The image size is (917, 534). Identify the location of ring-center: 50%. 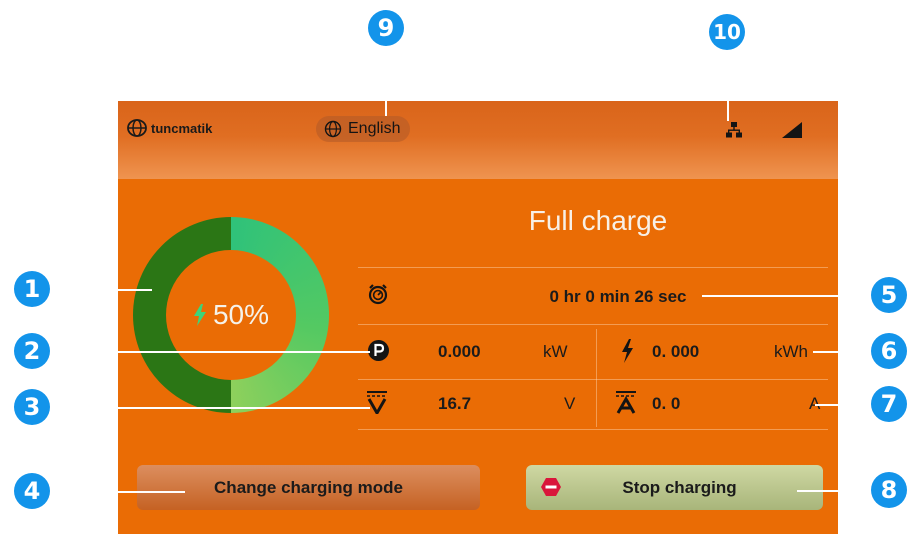
(231, 315).